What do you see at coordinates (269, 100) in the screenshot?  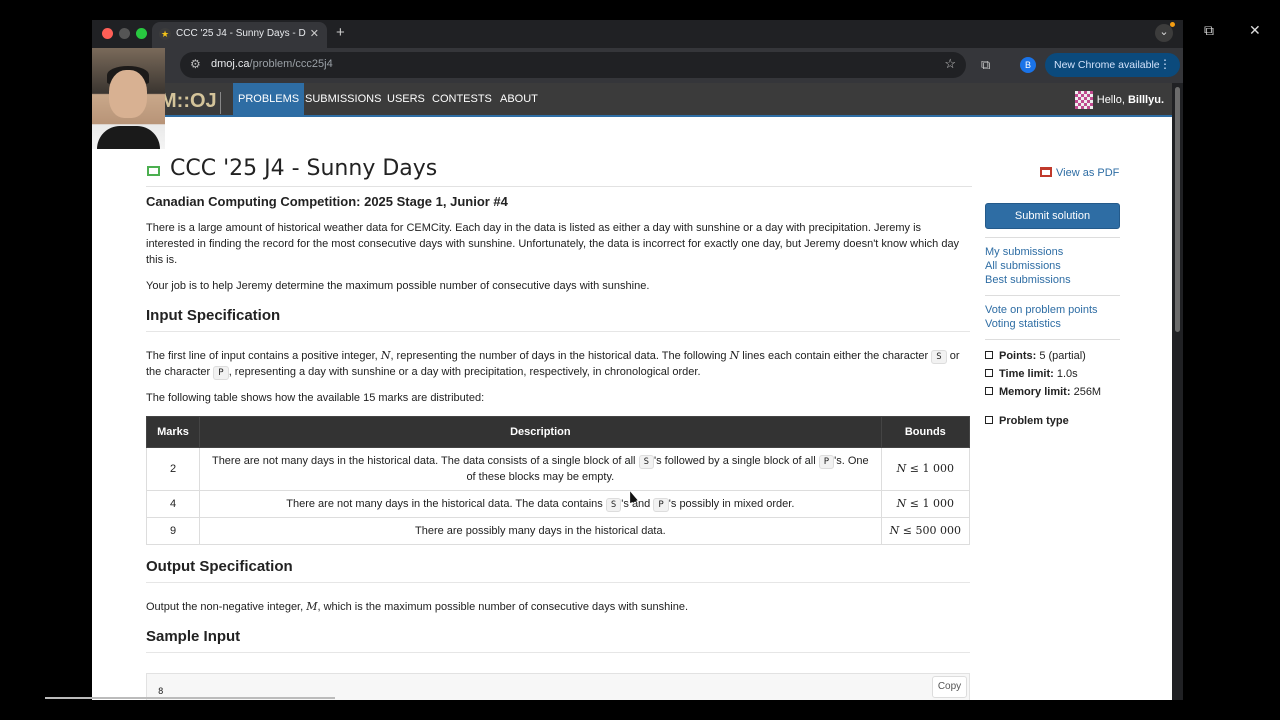 I see `nav-problems: PROBLEMS` at bounding box center [269, 100].